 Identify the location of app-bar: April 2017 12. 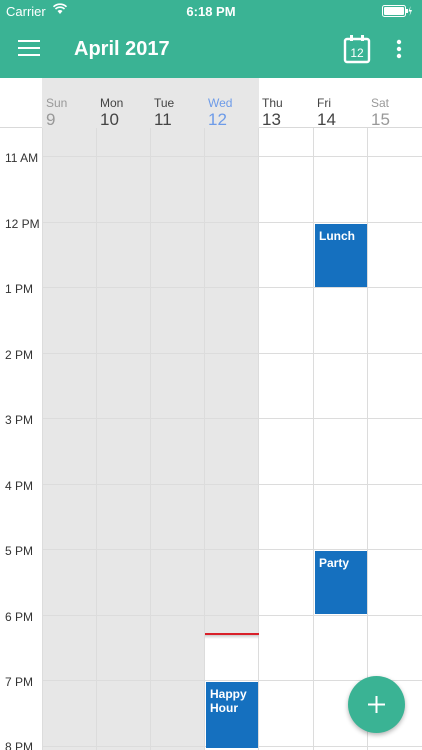
(211, 50).